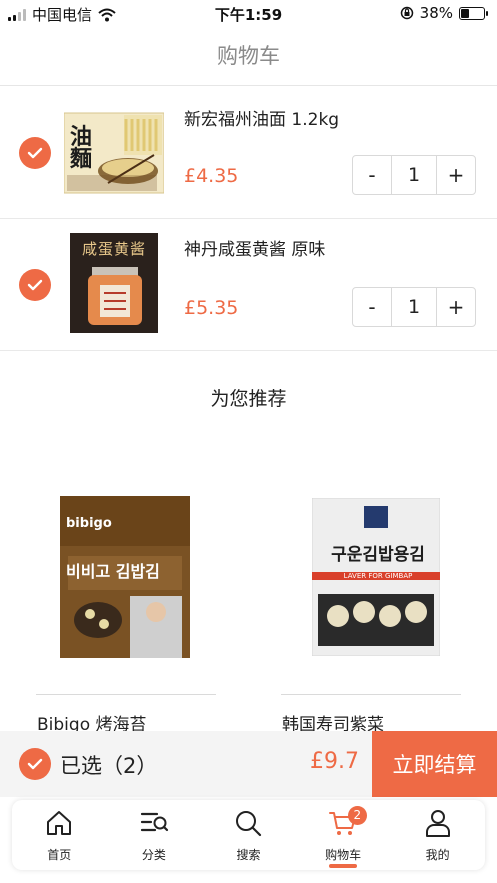 This screenshot has height=883, width=497. What do you see at coordinates (89, 523) in the screenshot?
I see `bibigo-logo-text: bibigo` at bounding box center [89, 523].